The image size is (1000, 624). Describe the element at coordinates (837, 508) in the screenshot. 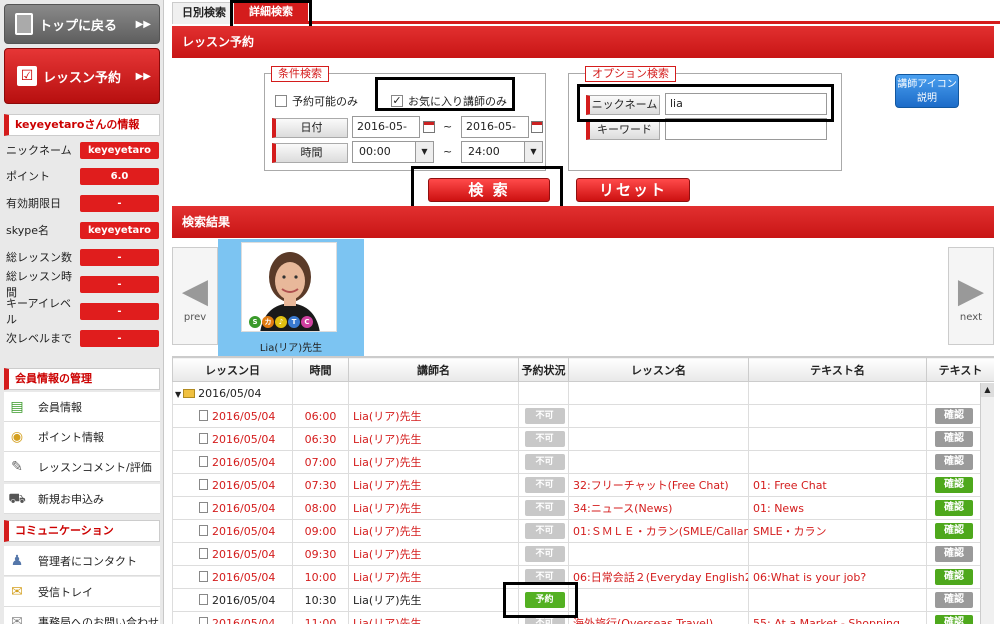

I see `cell-text: 01: News` at that location.